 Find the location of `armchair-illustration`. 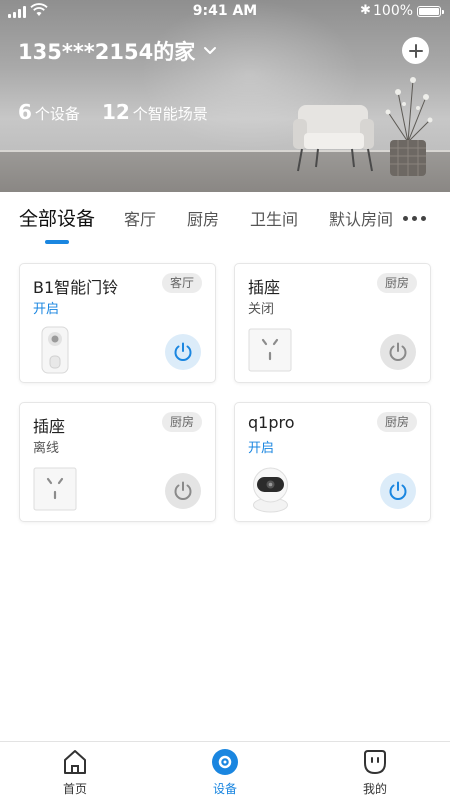

armchair-illustration is located at coordinates (333, 138).